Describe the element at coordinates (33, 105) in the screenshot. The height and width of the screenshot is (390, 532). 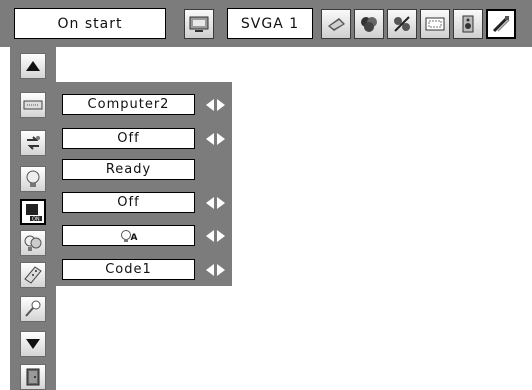
I see `input-terminal-icon` at that location.